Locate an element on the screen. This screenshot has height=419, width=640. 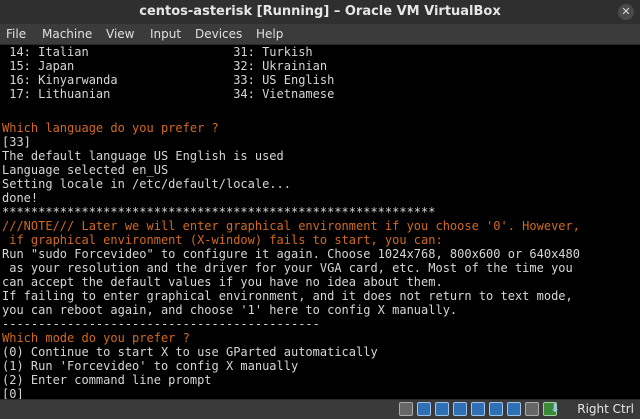
console-option: (2) Enter command line prompt is located at coordinates (107, 380).